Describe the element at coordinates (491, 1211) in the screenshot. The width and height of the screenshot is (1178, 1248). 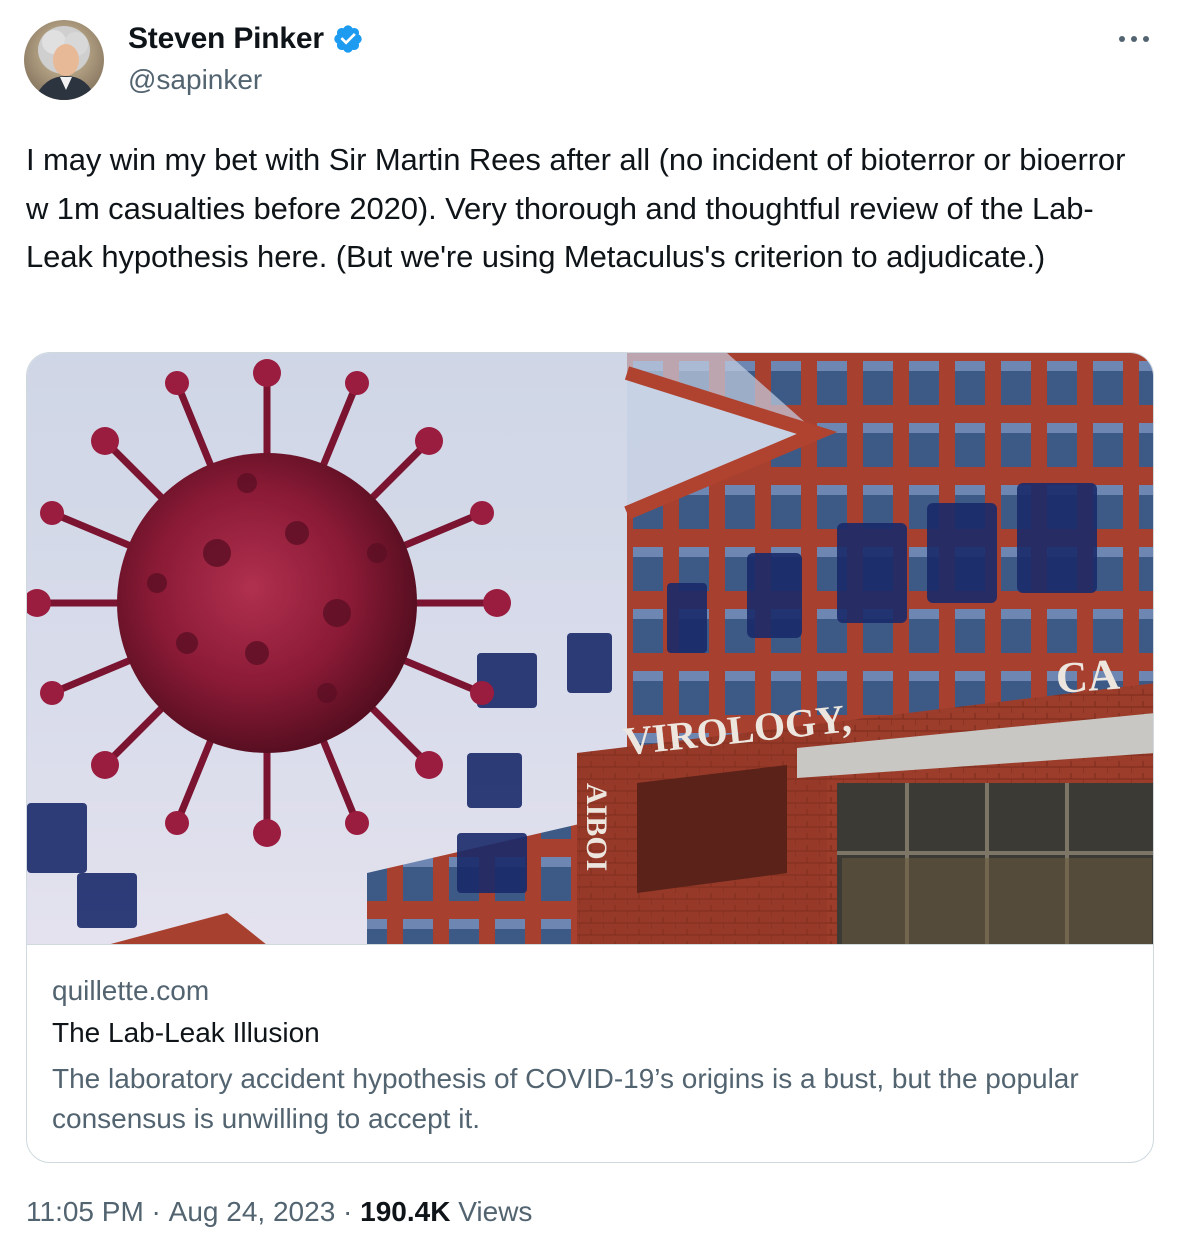
I see `views-label: Views` at that location.